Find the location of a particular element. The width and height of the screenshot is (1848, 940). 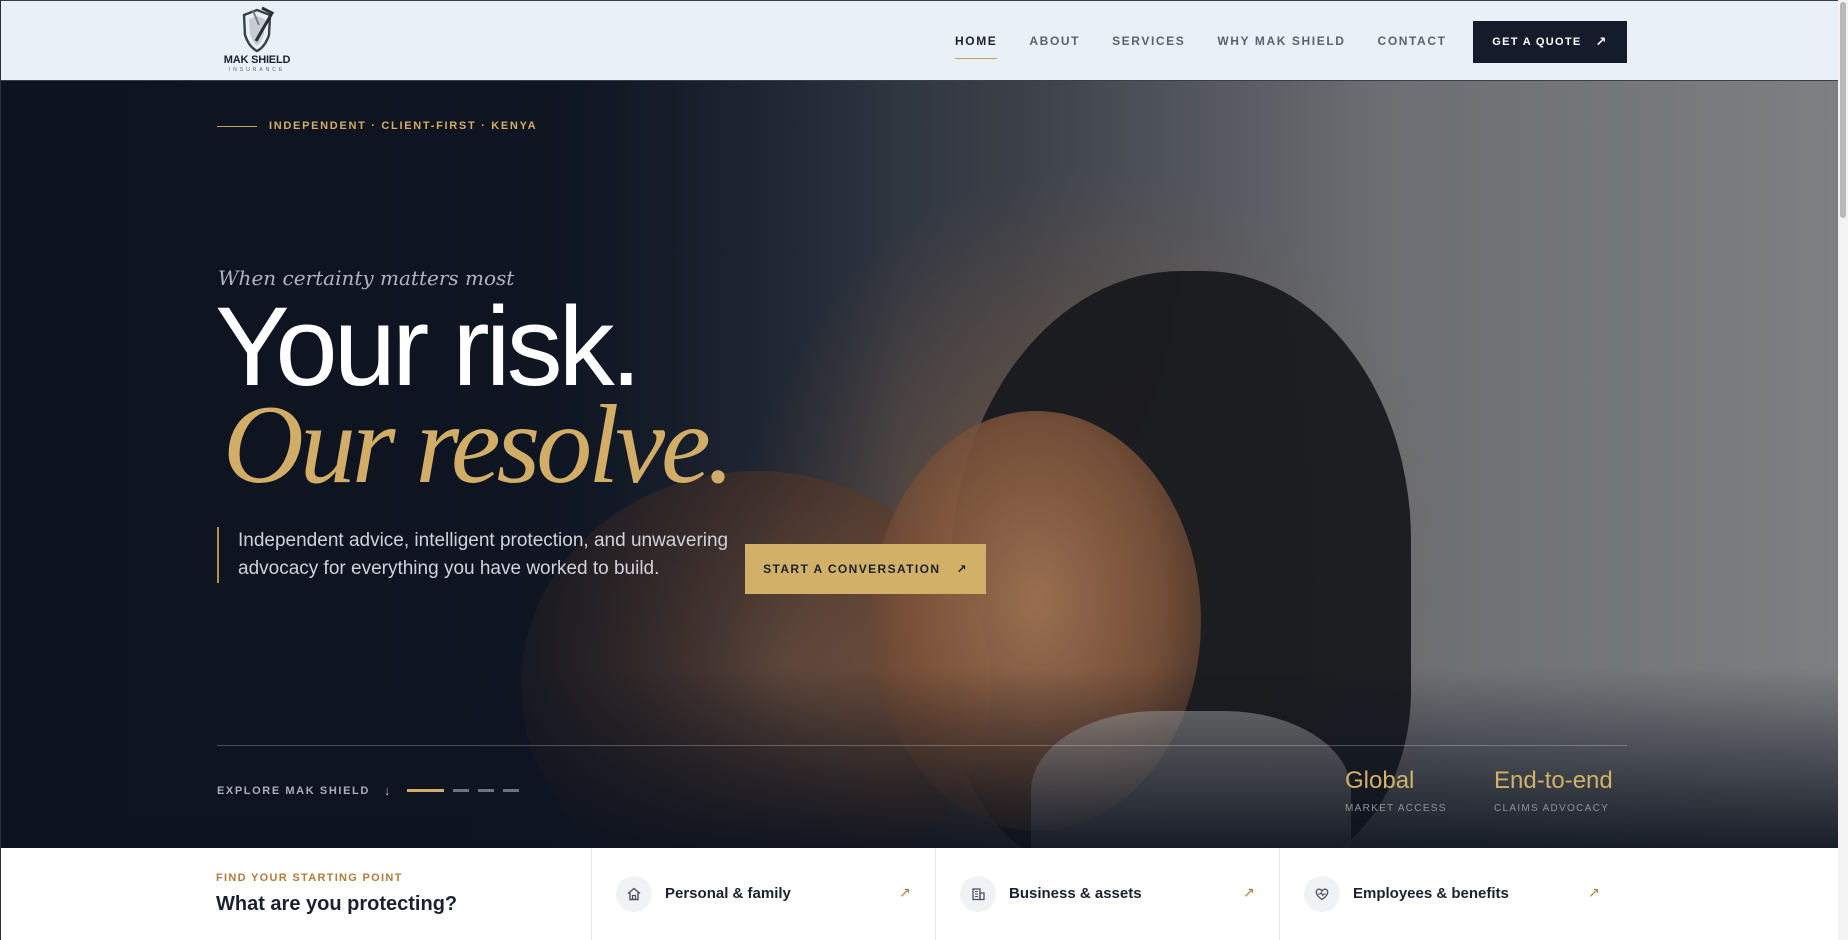

slide-indicators is located at coordinates (463, 790).